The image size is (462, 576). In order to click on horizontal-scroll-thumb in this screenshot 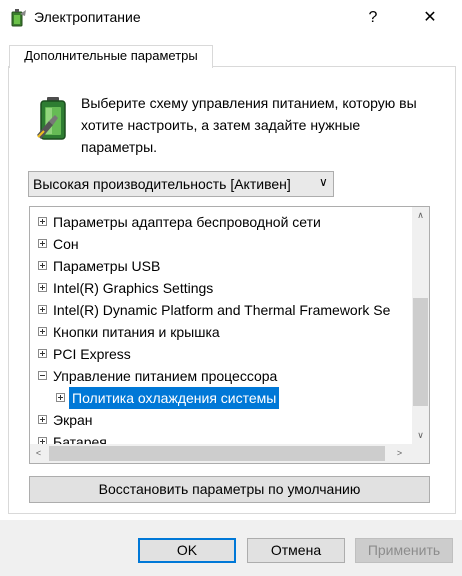, I will do `click(217, 453)`.